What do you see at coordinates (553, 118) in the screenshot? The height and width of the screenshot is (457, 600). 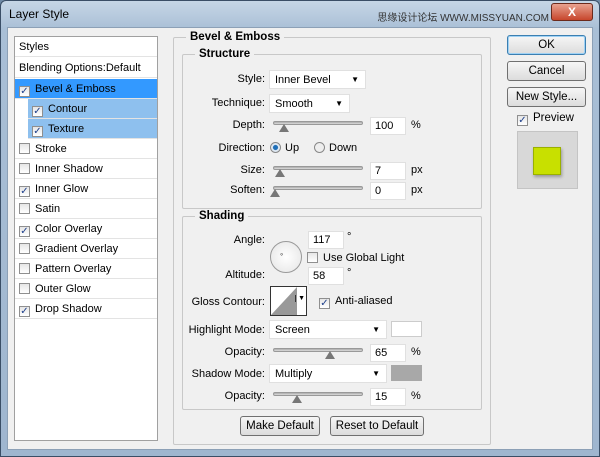 I see `preview-label: Preview` at bounding box center [553, 118].